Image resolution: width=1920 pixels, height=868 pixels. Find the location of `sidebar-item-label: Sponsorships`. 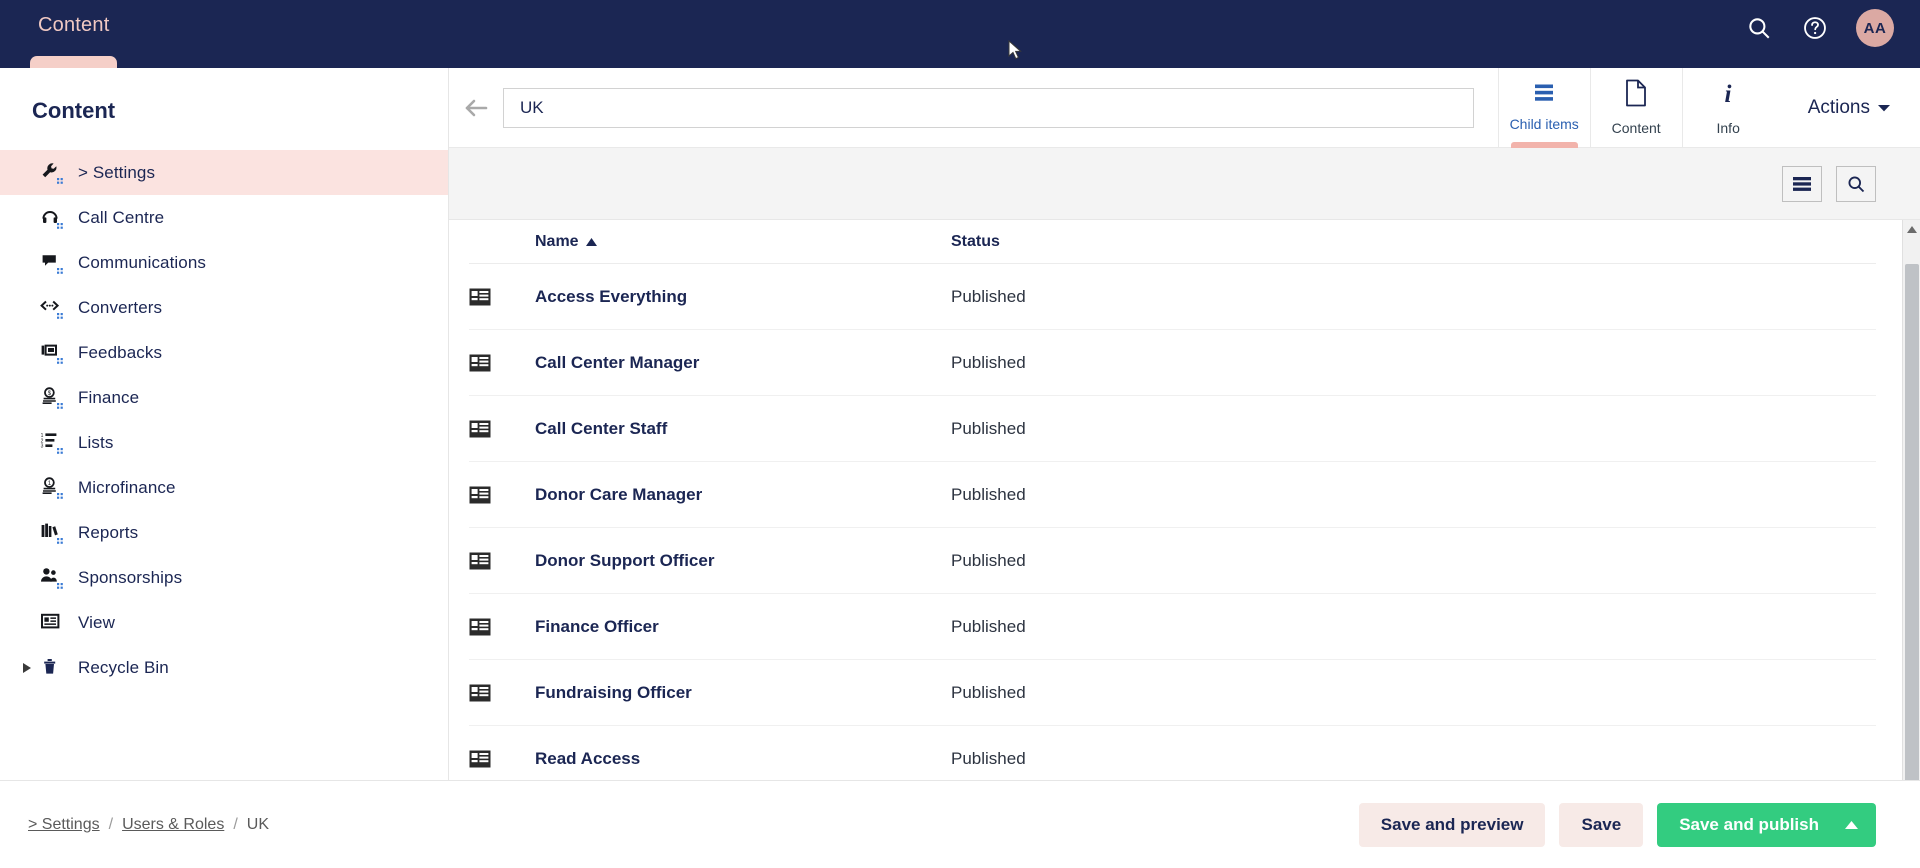

sidebar-item-label: Sponsorships is located at coordinates (130, 577).